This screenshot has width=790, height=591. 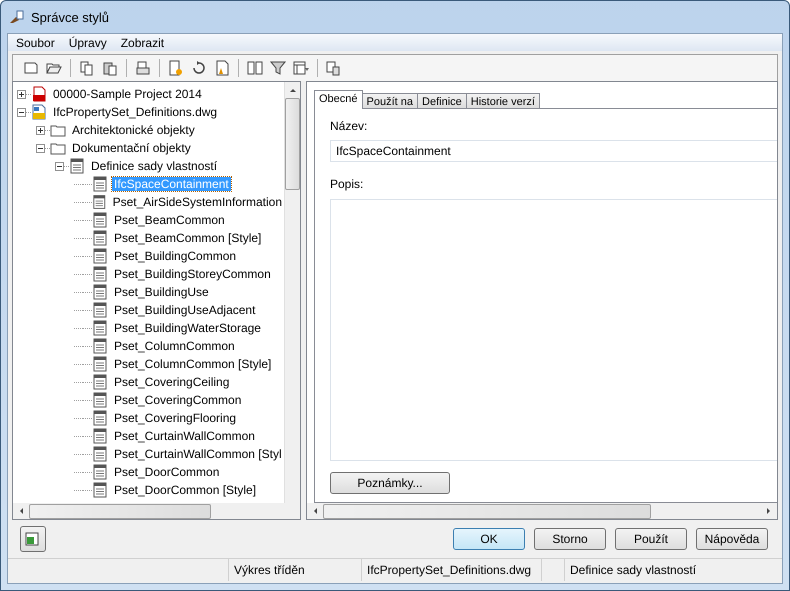 What do you see at coordinates (197, 202) in the screenshot?
I see `tree-item: Pset_AirSideSystemInformation` at bounding box center [197, 202].